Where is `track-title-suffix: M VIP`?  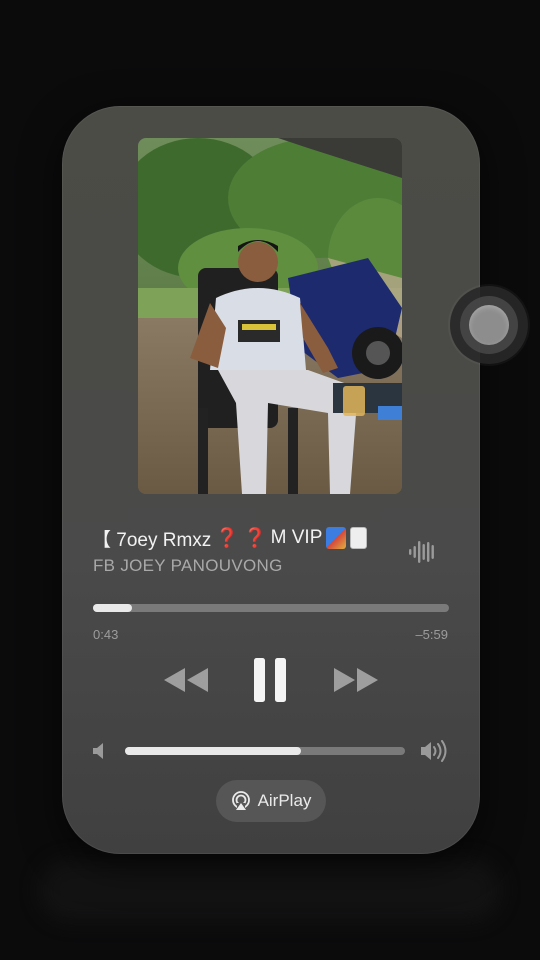
track-title-suffix: M VIP is located at coordinates (296, 537).